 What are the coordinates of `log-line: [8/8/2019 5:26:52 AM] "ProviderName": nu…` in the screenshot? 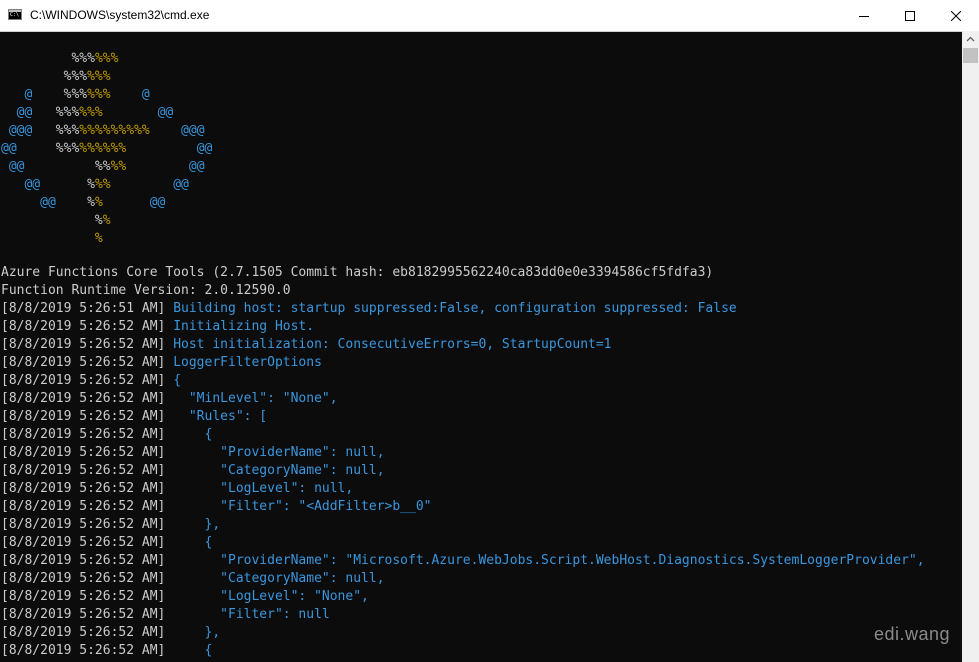 It's located at (463, 453).